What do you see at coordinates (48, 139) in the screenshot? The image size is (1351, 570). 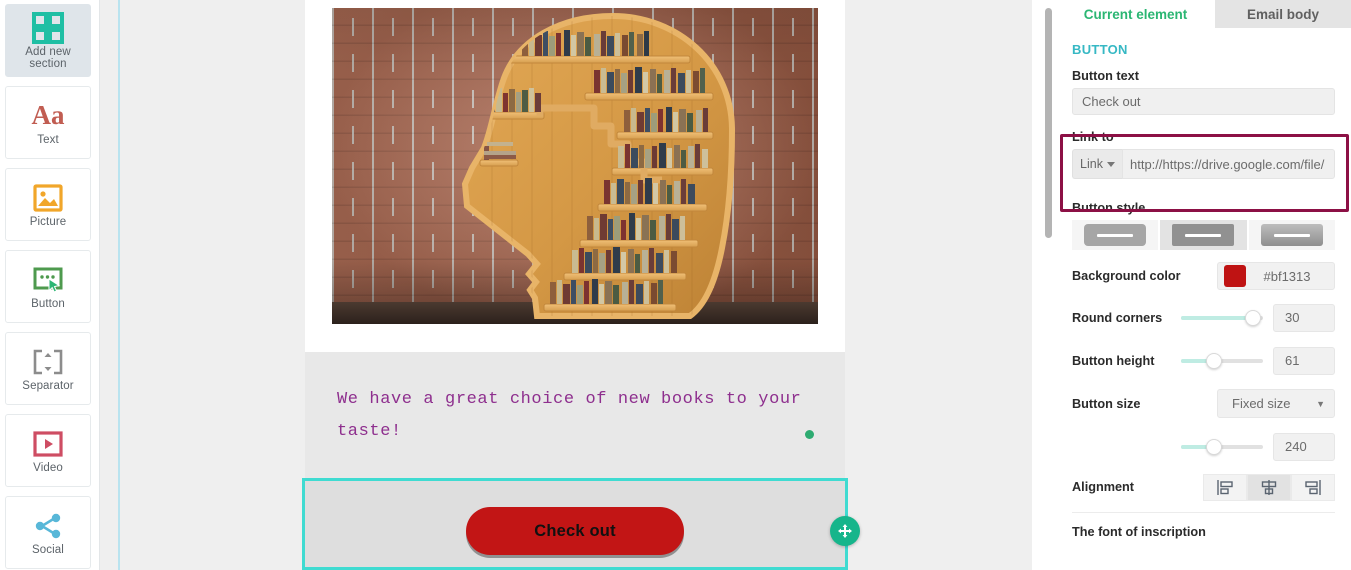 I see `sidebar-item-label: Text` at bounding box center [48, 139].